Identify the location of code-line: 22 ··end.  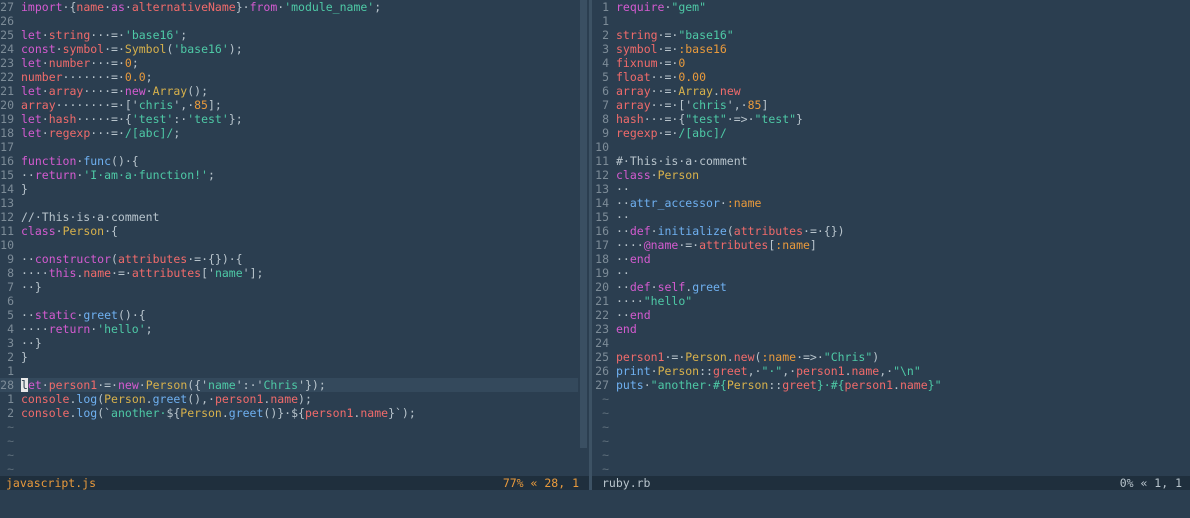
(891, 315).